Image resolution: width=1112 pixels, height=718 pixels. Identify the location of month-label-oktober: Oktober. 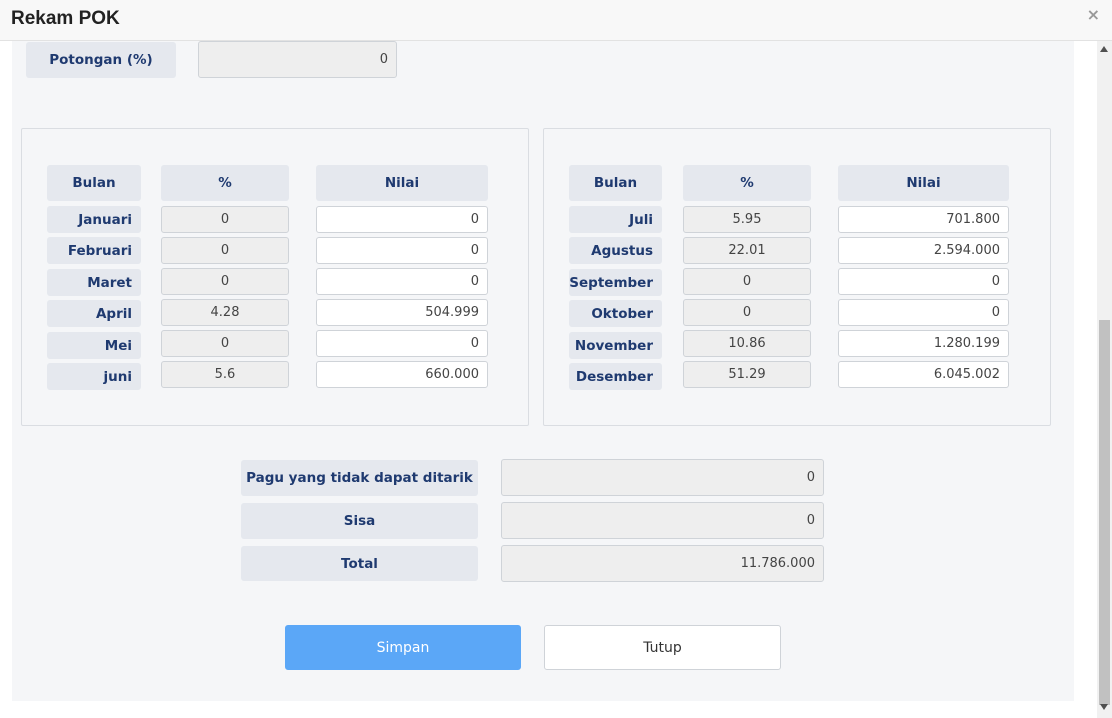
(615, 313).